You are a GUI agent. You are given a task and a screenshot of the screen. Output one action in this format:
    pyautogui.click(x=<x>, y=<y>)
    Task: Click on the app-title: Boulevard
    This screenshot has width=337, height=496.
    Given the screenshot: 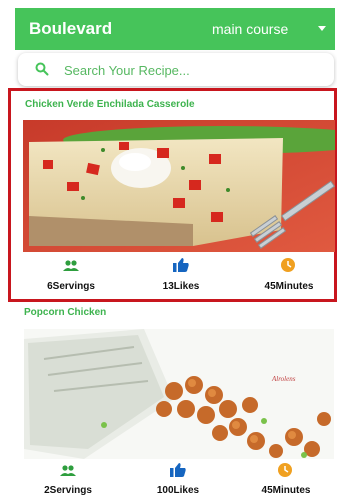 What is the action you would take?
    pyautogui.click(x=71, y=28)
    